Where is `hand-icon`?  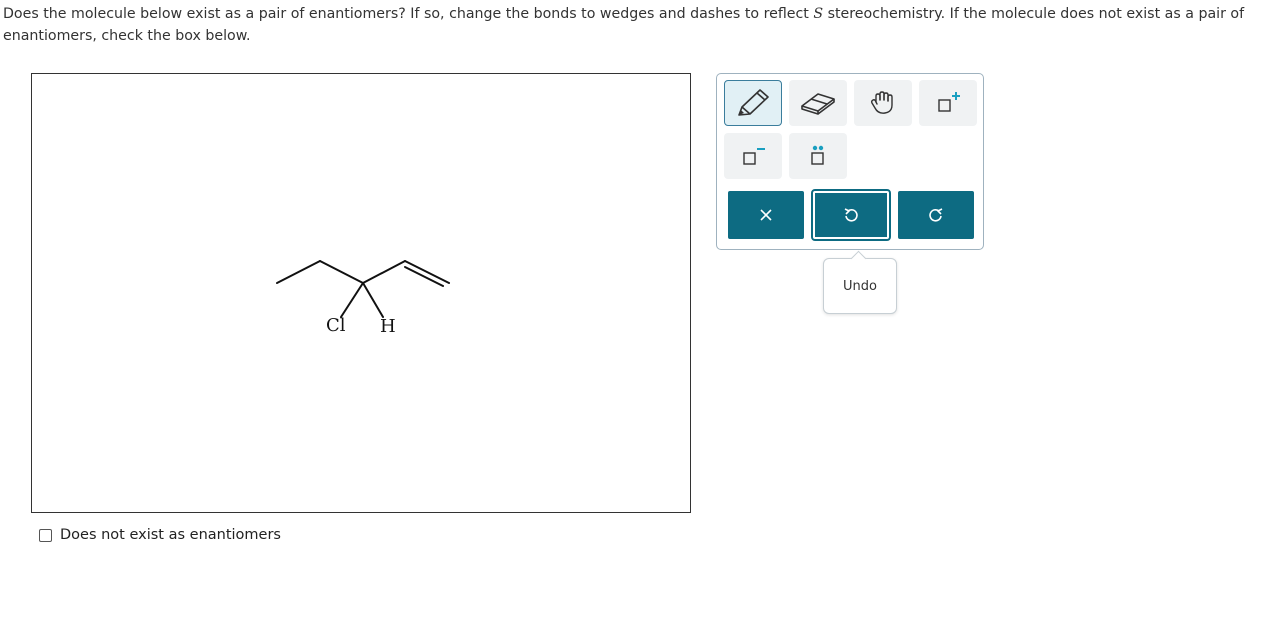 hand-icon is located at coordinates (881, 102).